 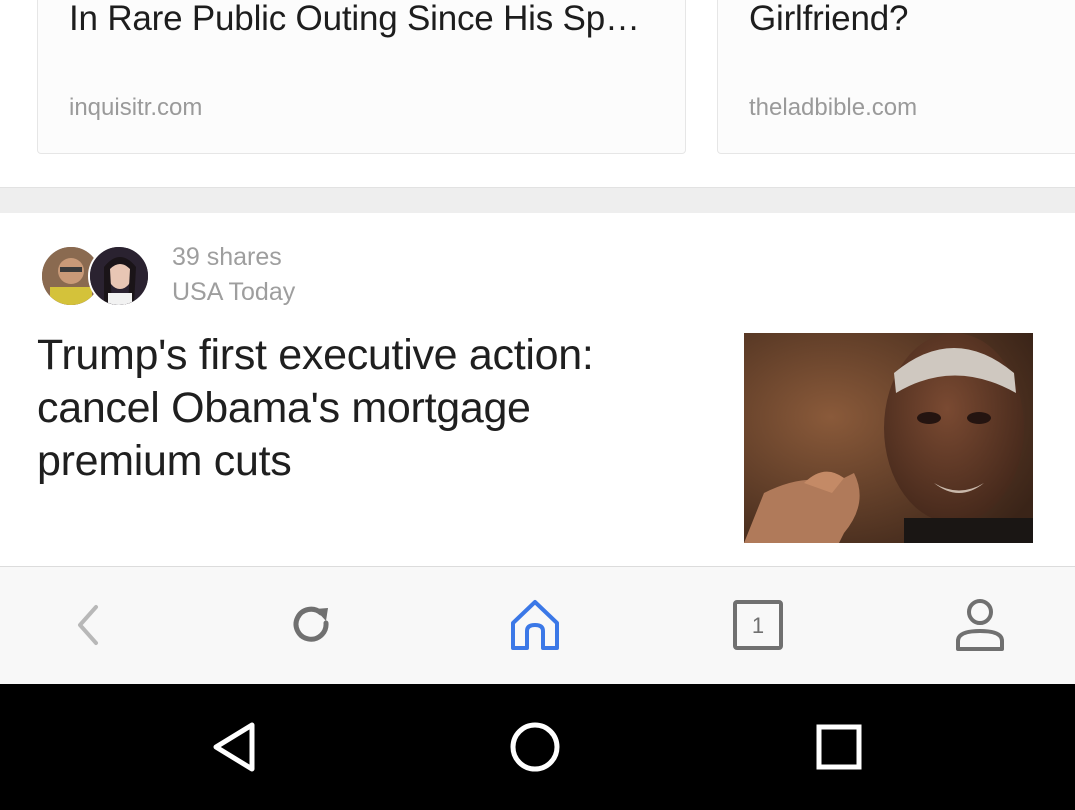 I want to click on system-recents-button, so click(x=839, y=747).